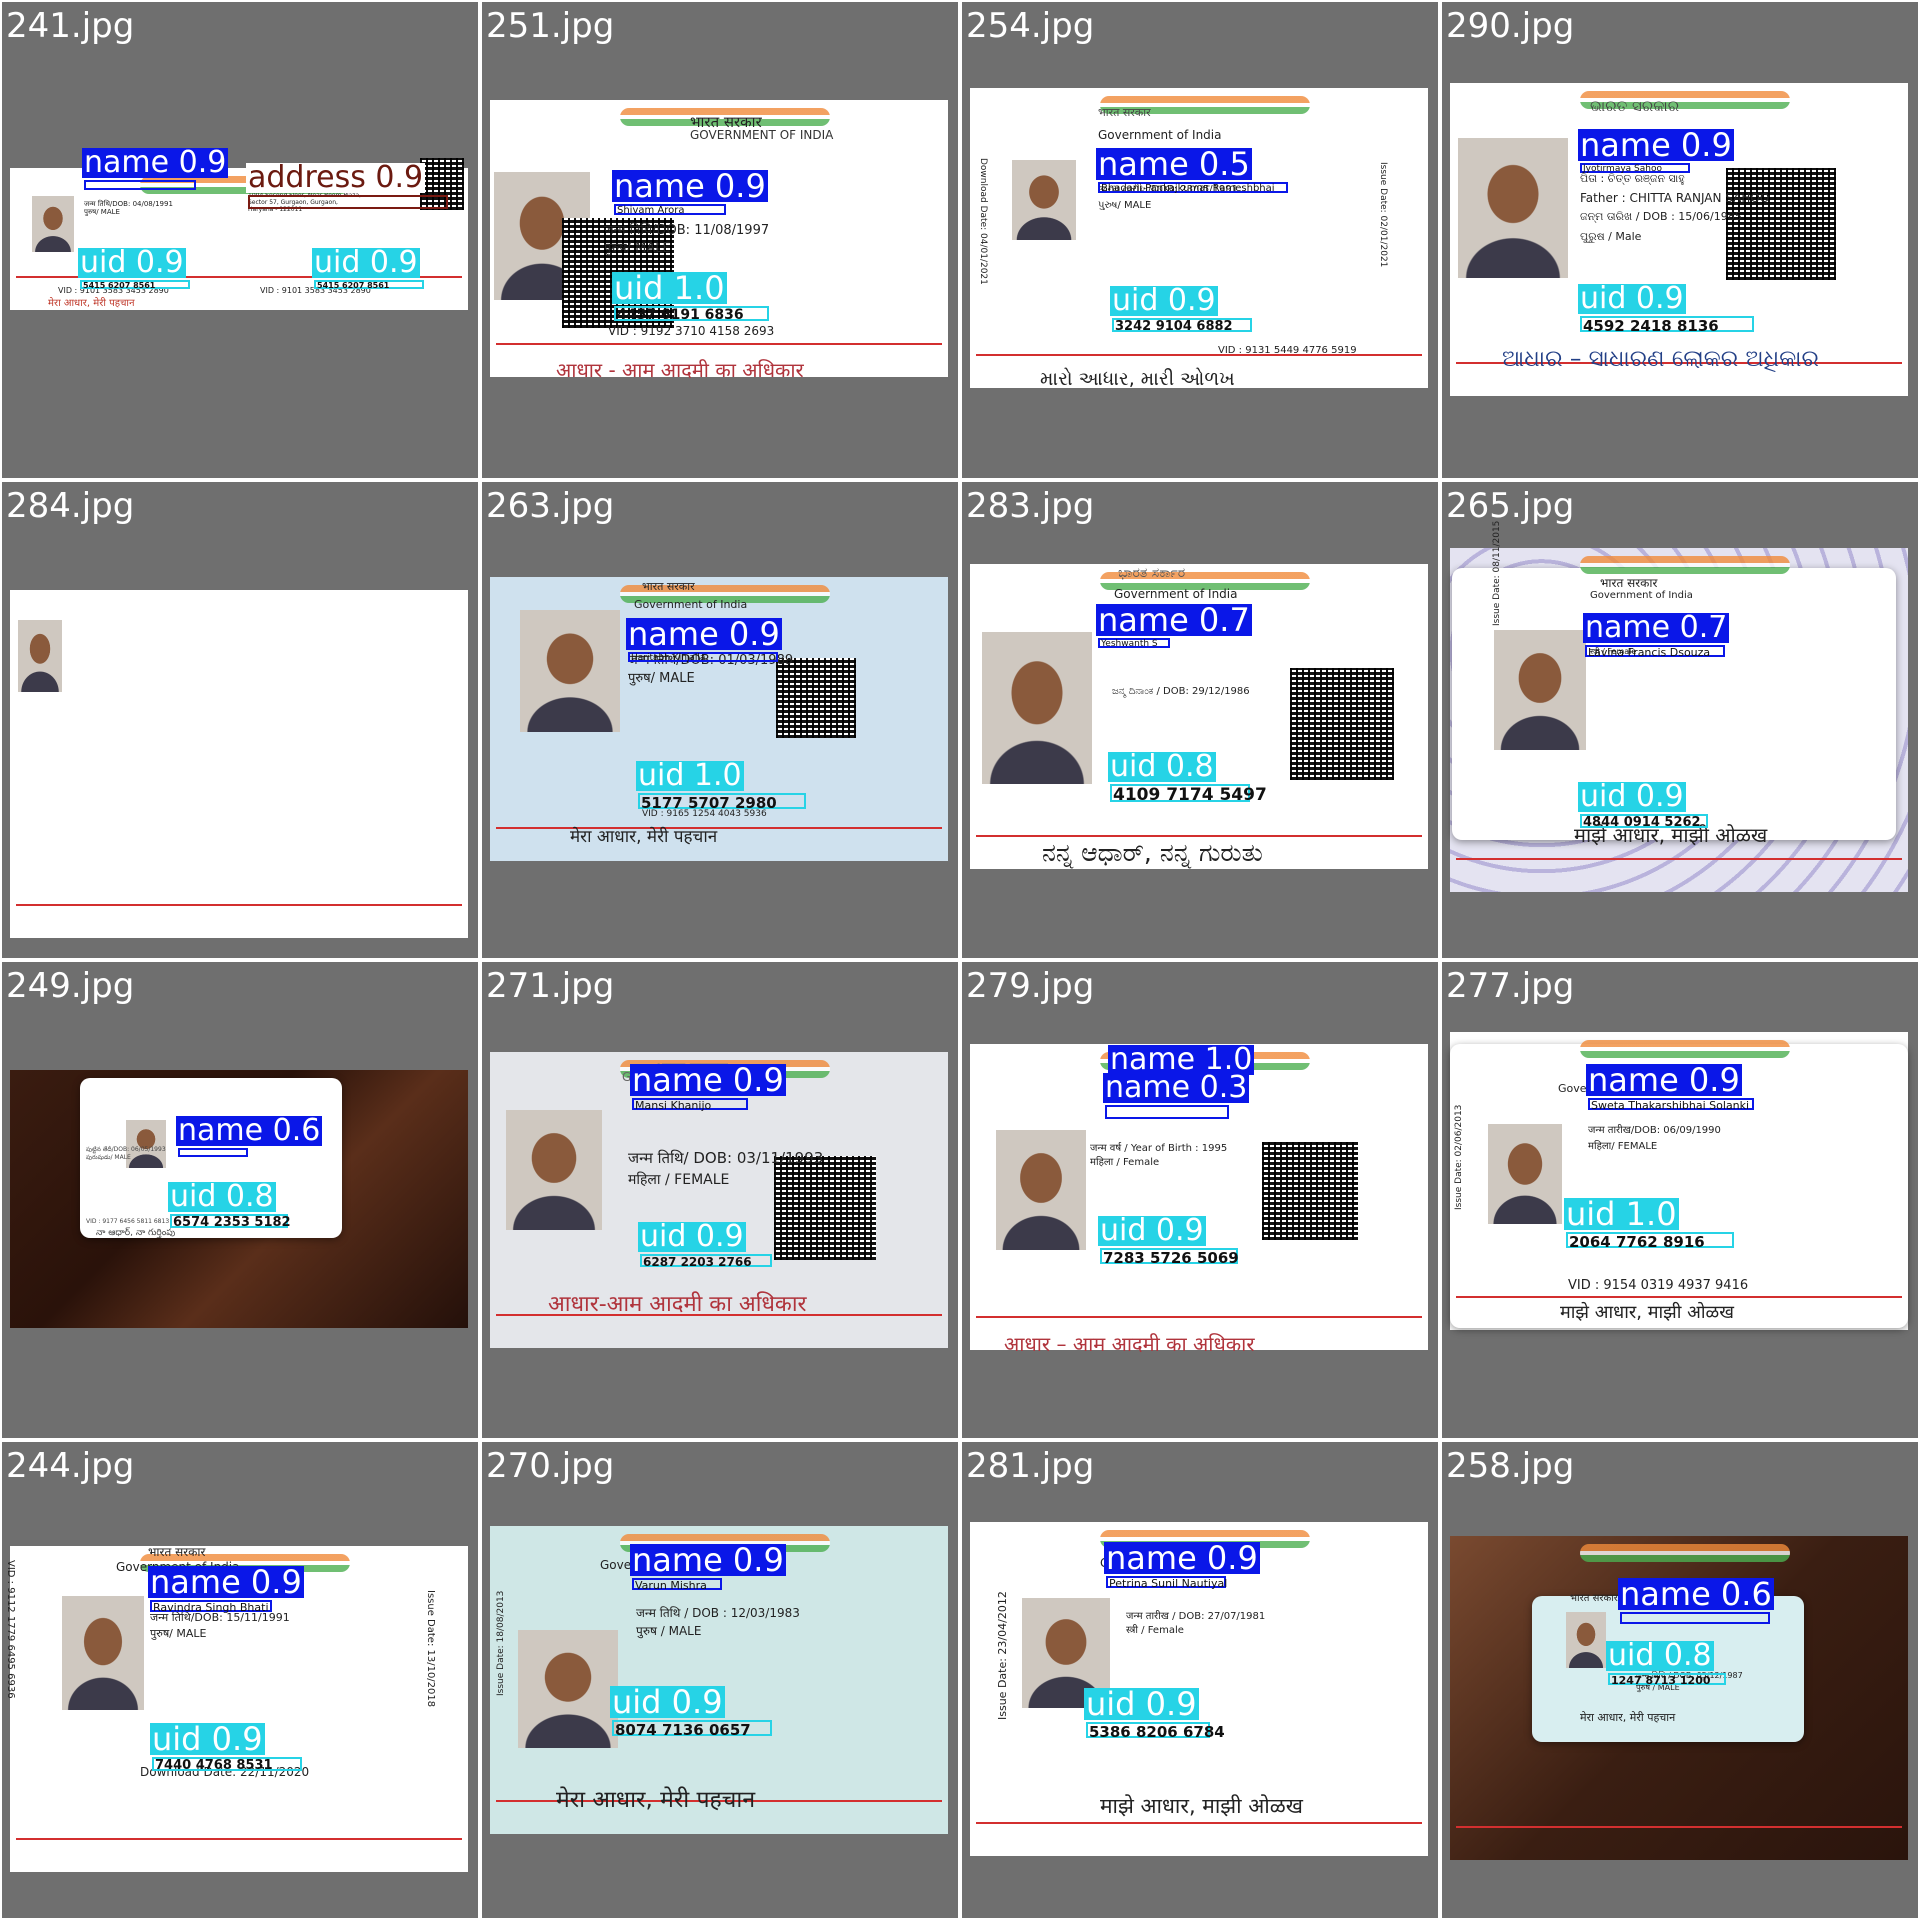  I want to click on uid-field-text: 1247 8713 1200, so click(1661, 1680).